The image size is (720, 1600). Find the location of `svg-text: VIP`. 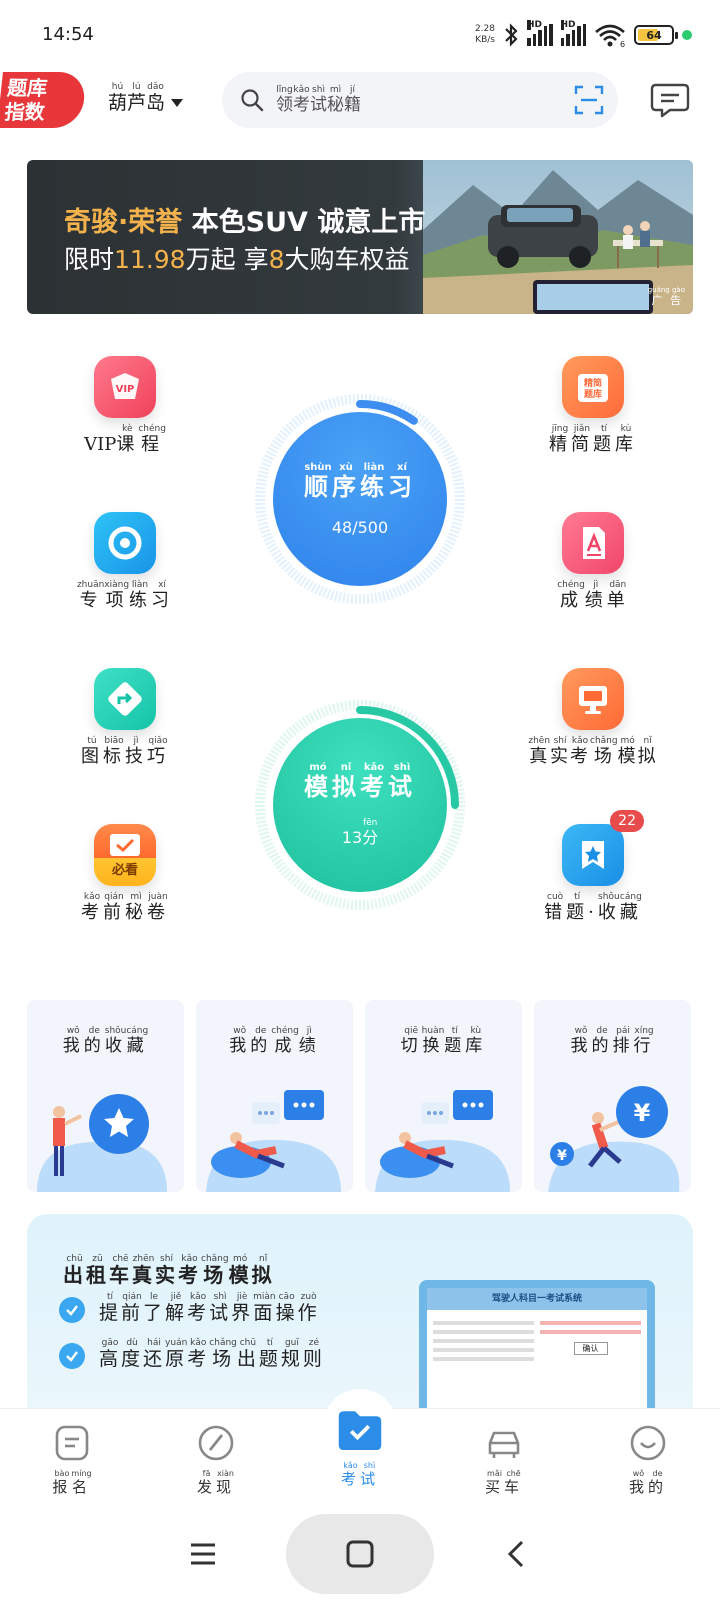

svg-text: VIP is located at coordinates (125, 389).